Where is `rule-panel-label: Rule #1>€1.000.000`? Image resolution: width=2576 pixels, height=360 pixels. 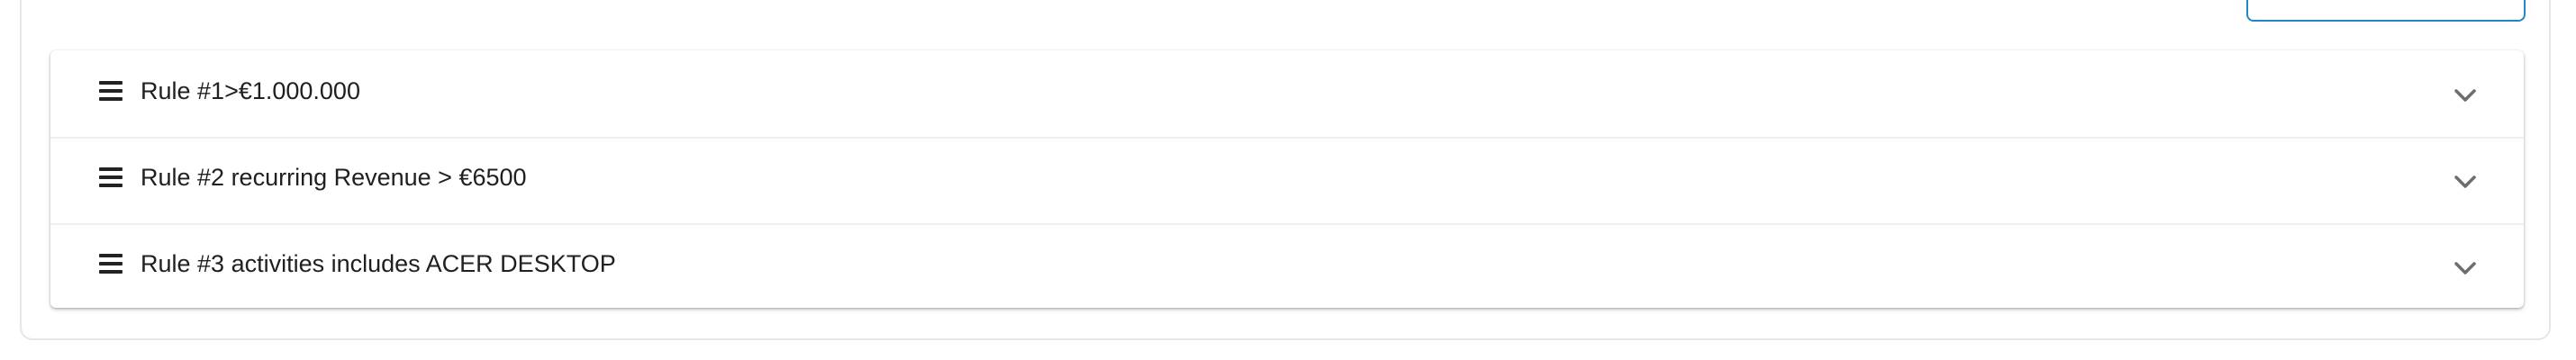 rule-panel-label: Rule #1>€1.000.000 is located at coordinates (250, 90).